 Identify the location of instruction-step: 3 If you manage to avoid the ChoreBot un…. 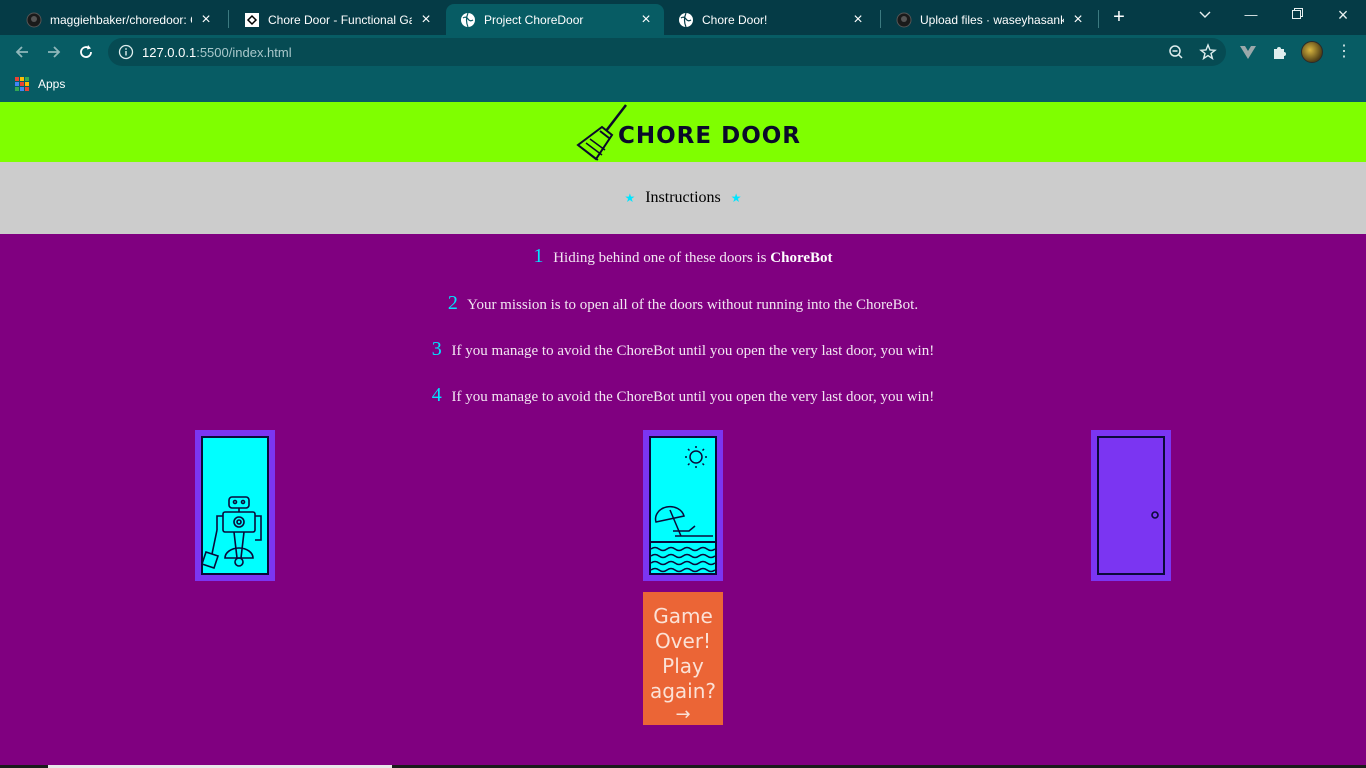
(683, 349).